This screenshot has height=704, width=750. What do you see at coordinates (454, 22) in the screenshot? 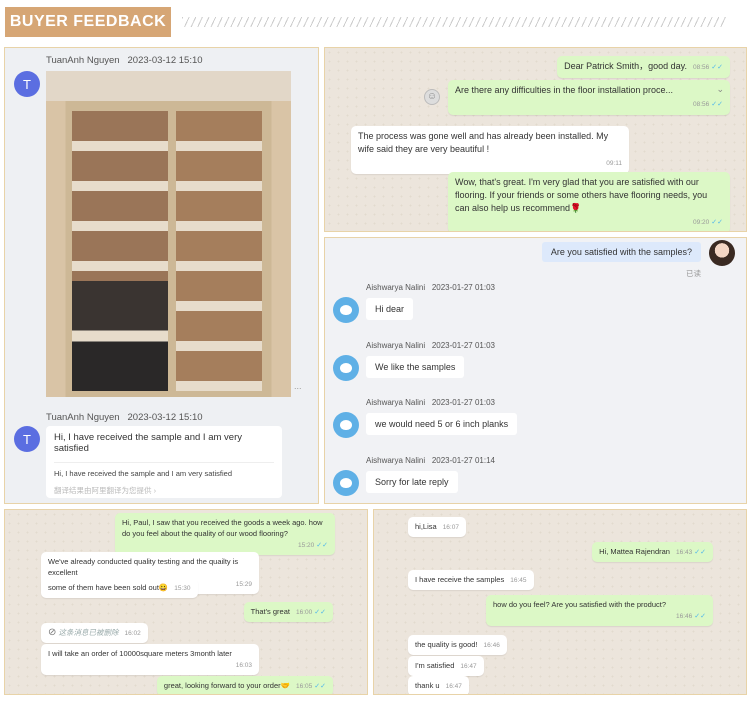
I see `header-divider` at bounding box center [454, 22].